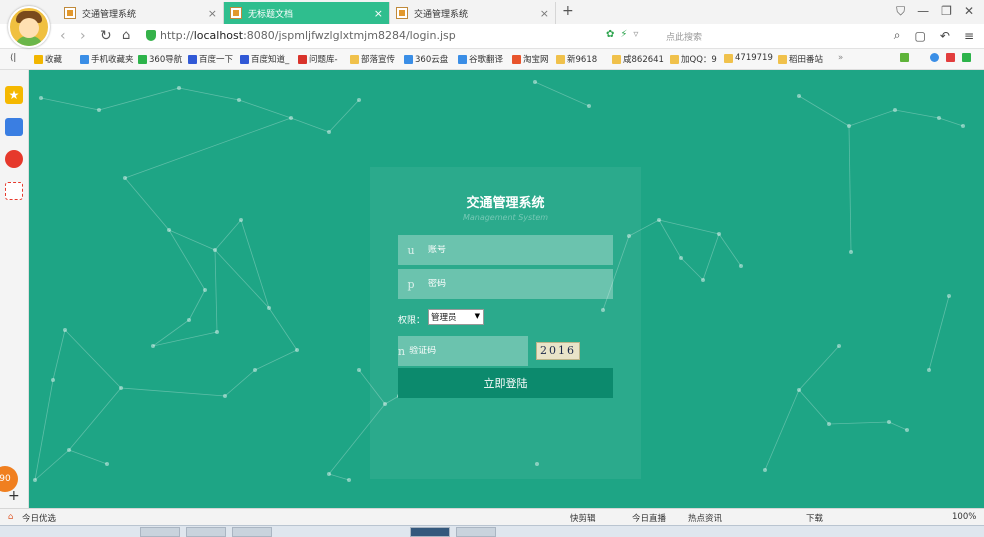 The width and height of the screenshot is (984, 537). What do you see at coordinates (14, 159) in the screenshot?
I see `weibo-icon` at bounding box center [14, 159].